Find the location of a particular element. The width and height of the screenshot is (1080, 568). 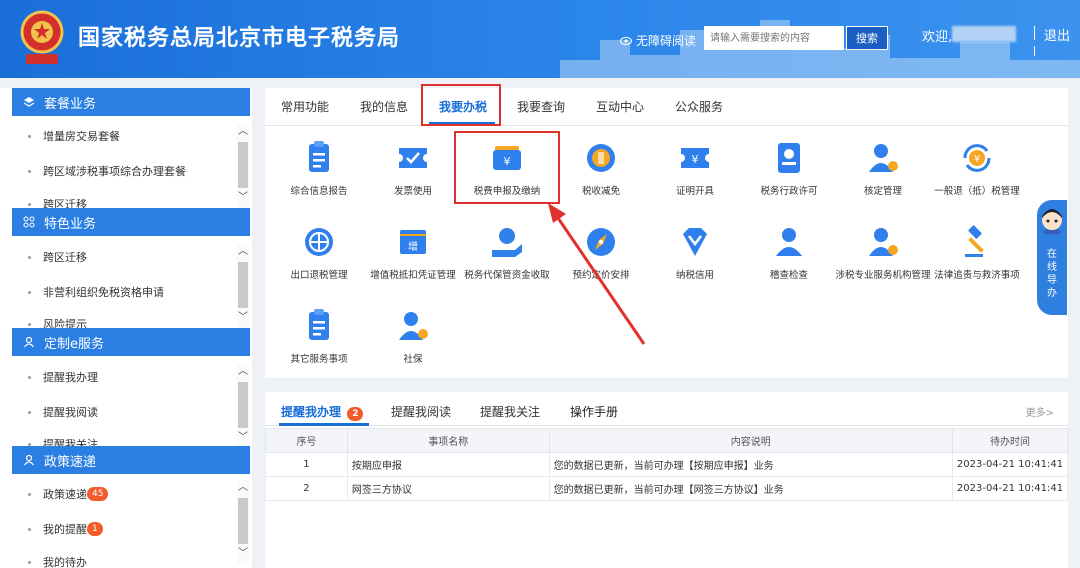

service-label: 综合信息报告 is located at coordinates (319, 191).